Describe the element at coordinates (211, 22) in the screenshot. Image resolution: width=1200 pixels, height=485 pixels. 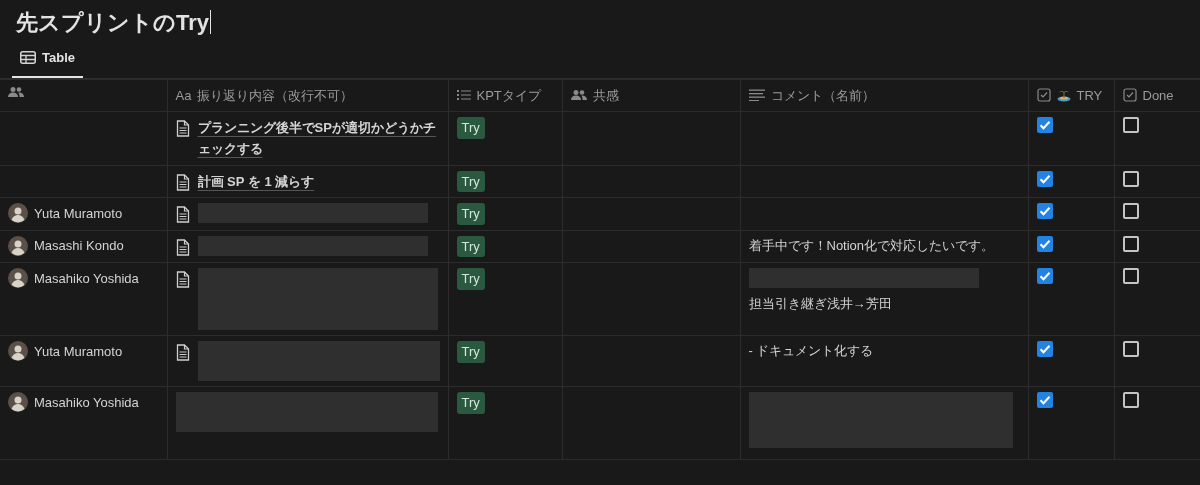
I see `text-cursor` at that location.